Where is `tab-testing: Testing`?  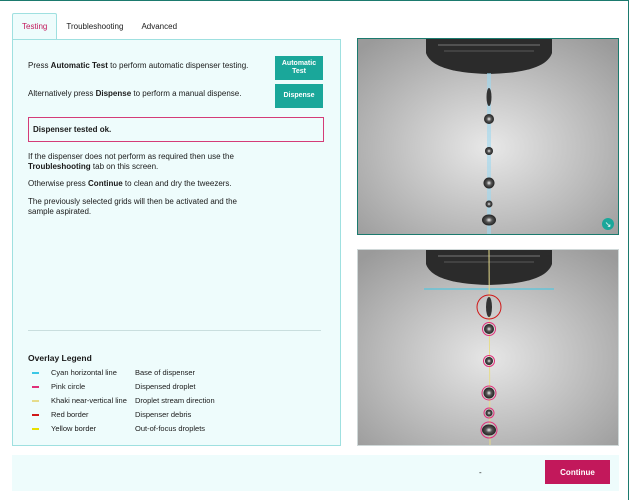 tab-testing: Testing is located at coordinates (35, 26).